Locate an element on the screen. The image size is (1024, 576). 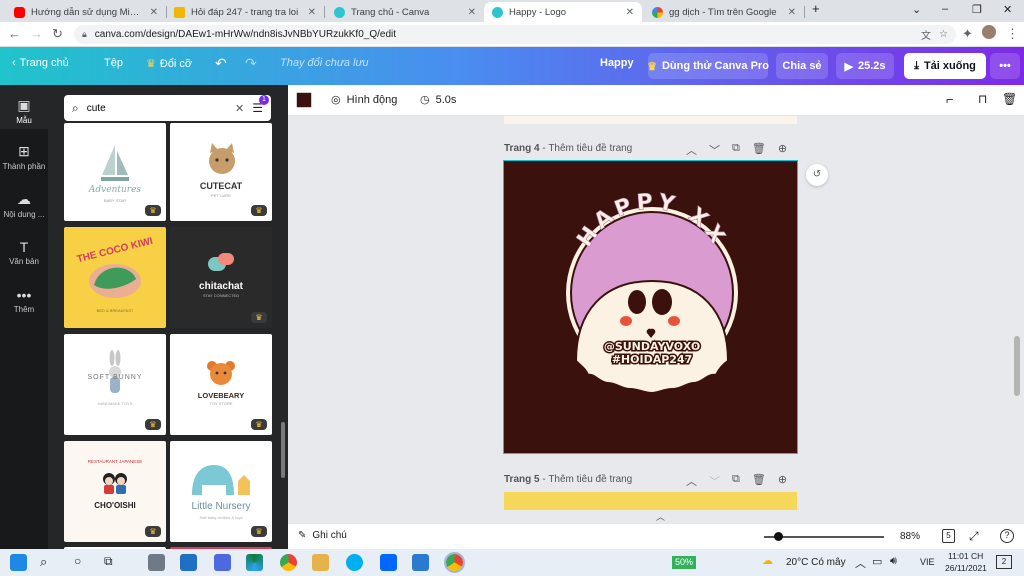
template-card: chitachat STAY CONNECTED ♛ is located at coordinates (221, 277).